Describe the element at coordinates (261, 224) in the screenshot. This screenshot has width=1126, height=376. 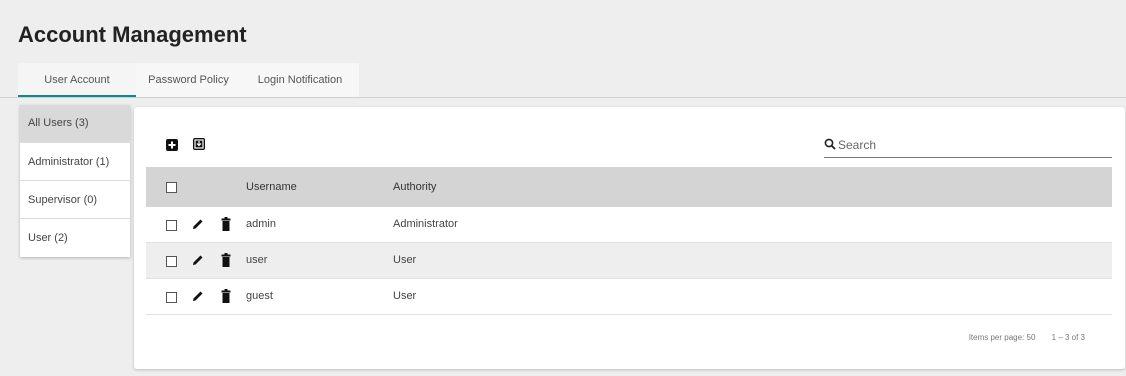
I see `username-cell: admin` at that location.